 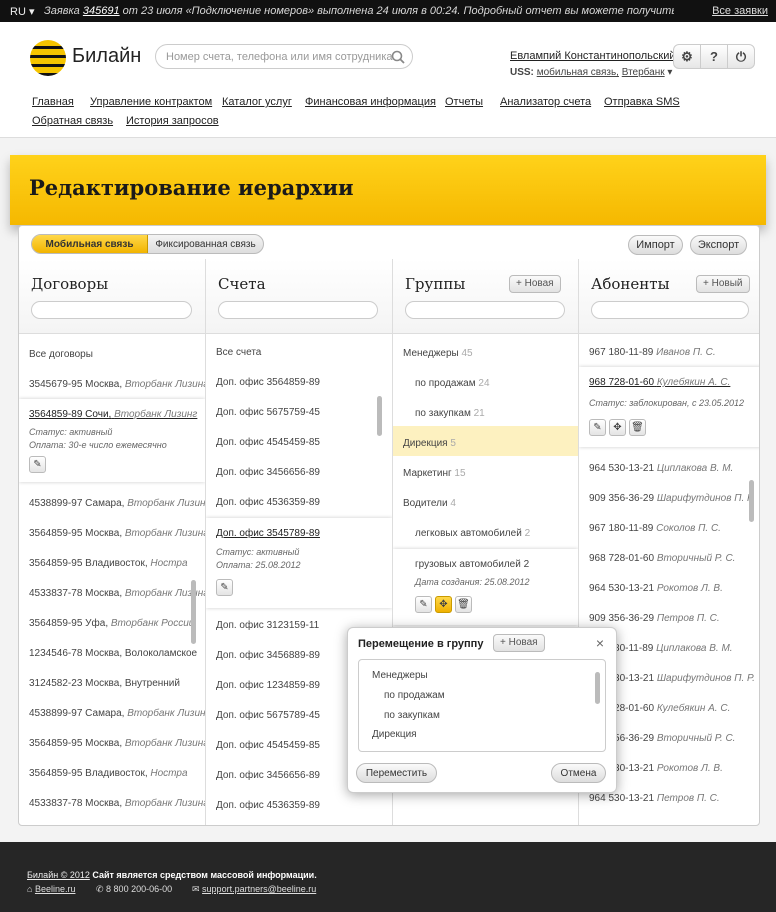 I want to click on export-button: Экспорт, so click(x=718, y=245).